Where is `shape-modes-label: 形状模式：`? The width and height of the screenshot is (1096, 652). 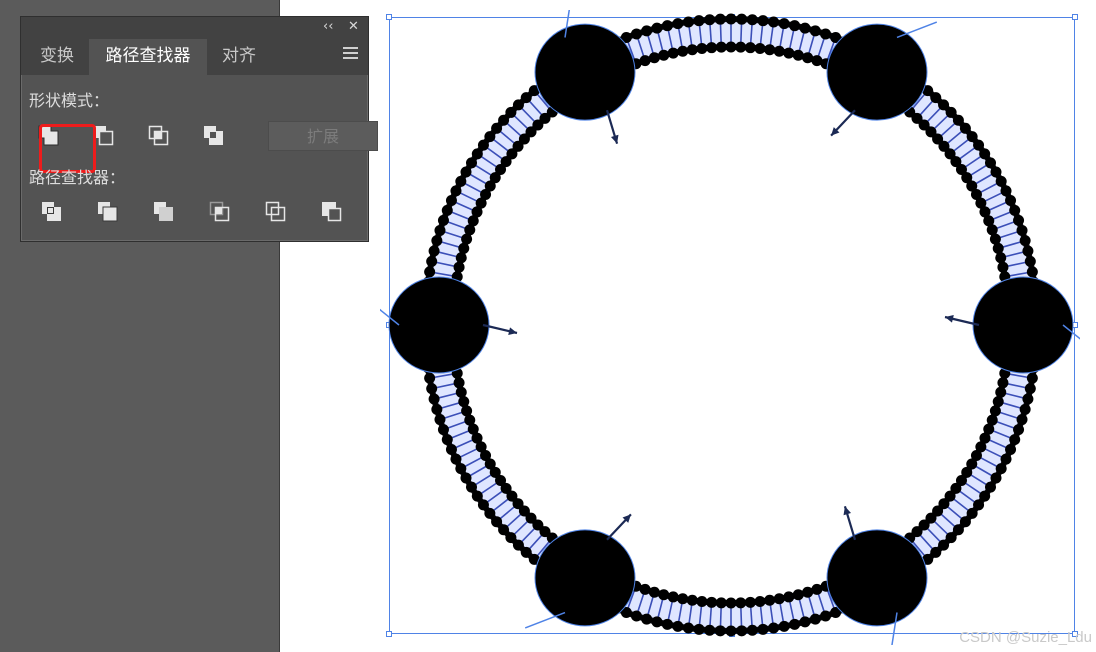
shape-modes-label: 形状模式： is located at coordinates (69, 100).